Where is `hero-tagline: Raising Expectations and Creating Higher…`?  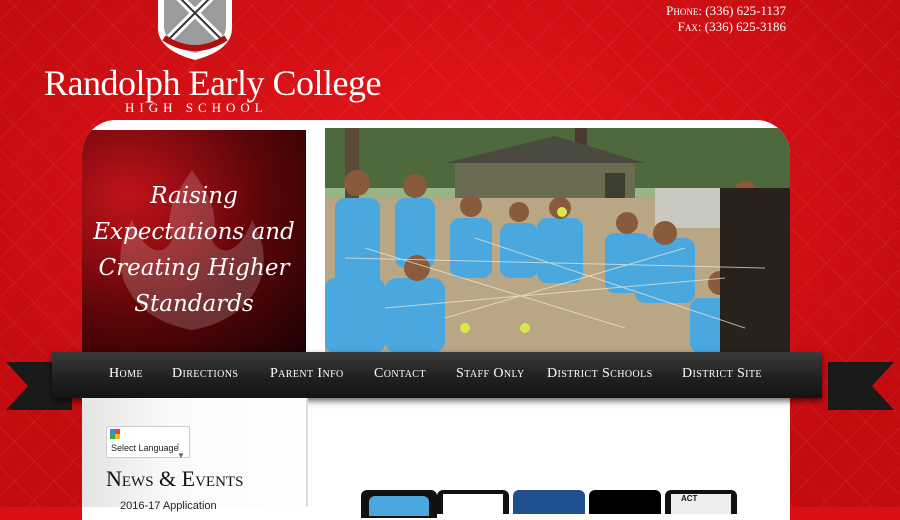 hero-tagline: Raising Expectations and Creating Higher… is located at coordinates (194, 250).